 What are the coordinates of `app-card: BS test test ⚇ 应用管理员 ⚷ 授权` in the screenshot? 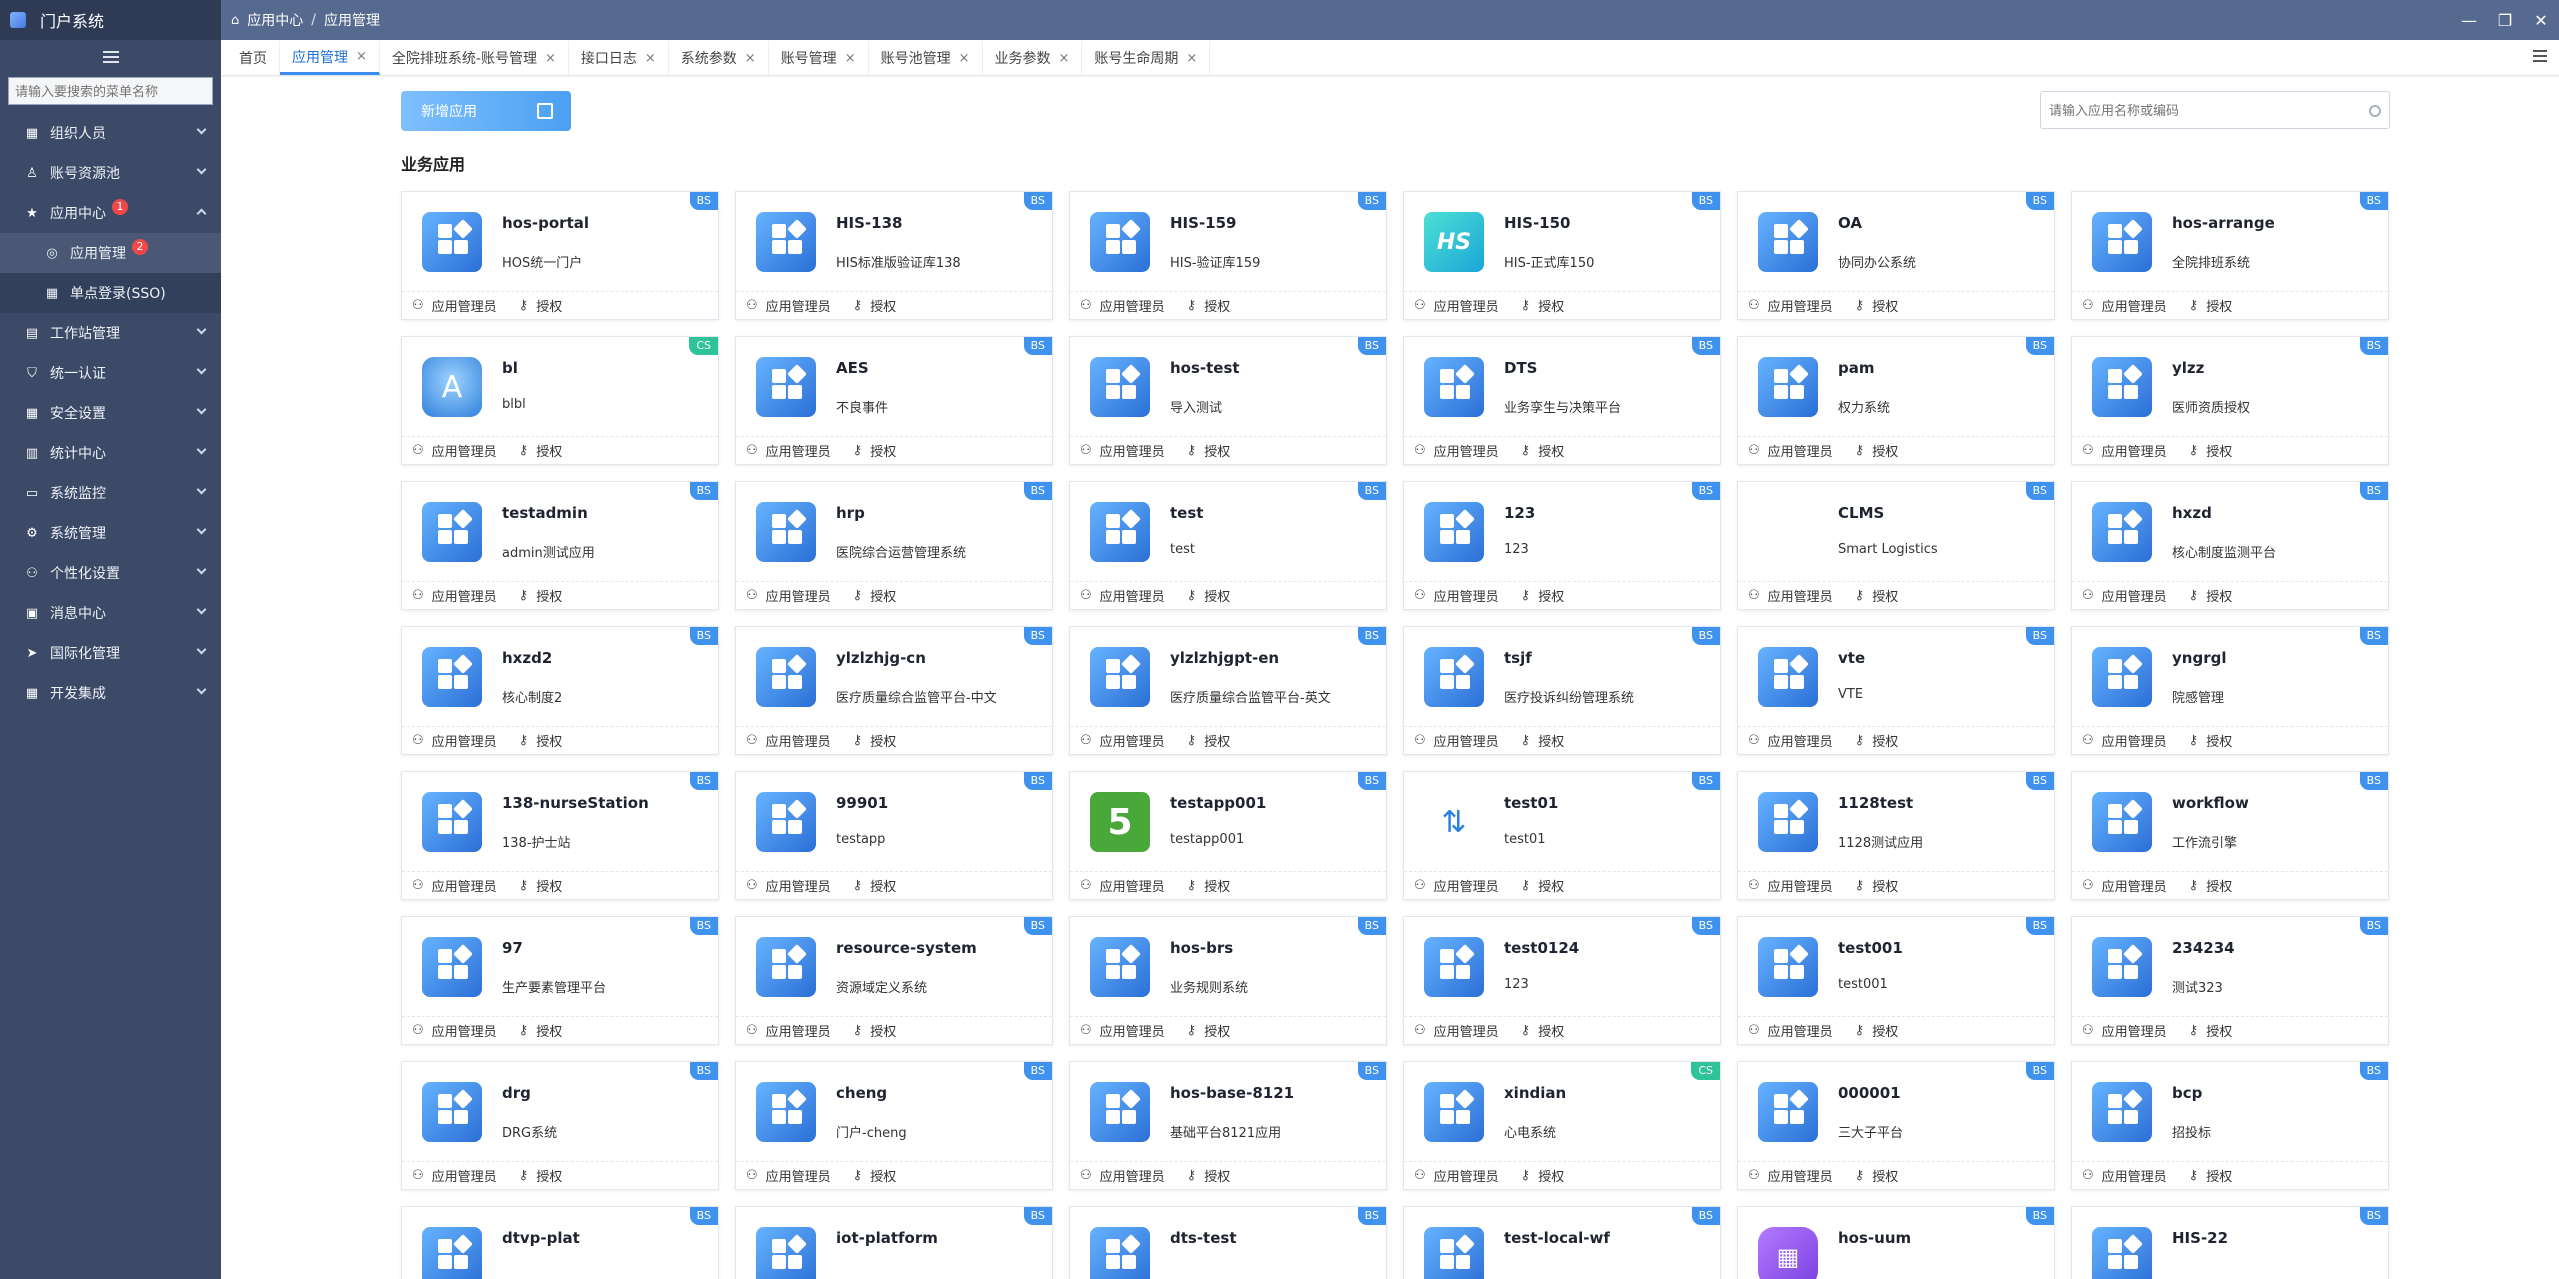 It's located at (1228, 545).